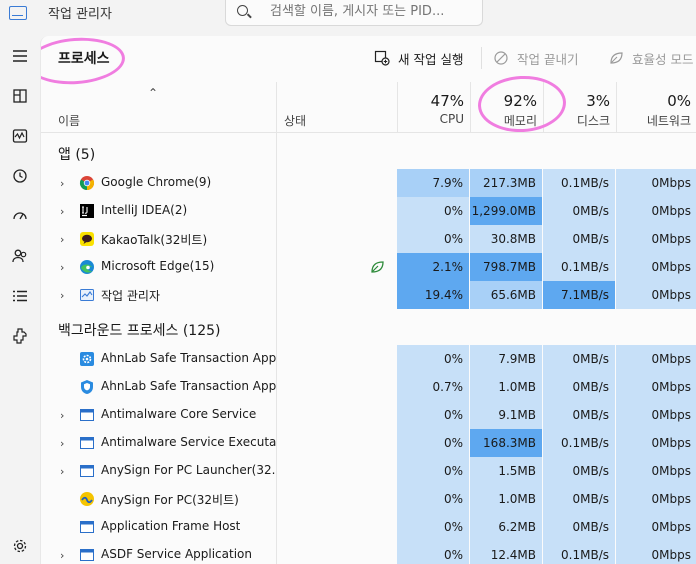  What do you see at coordinates (20, 136) in the screenshot?
I see `performance-nav-icon` at bounding box center [20, 136].